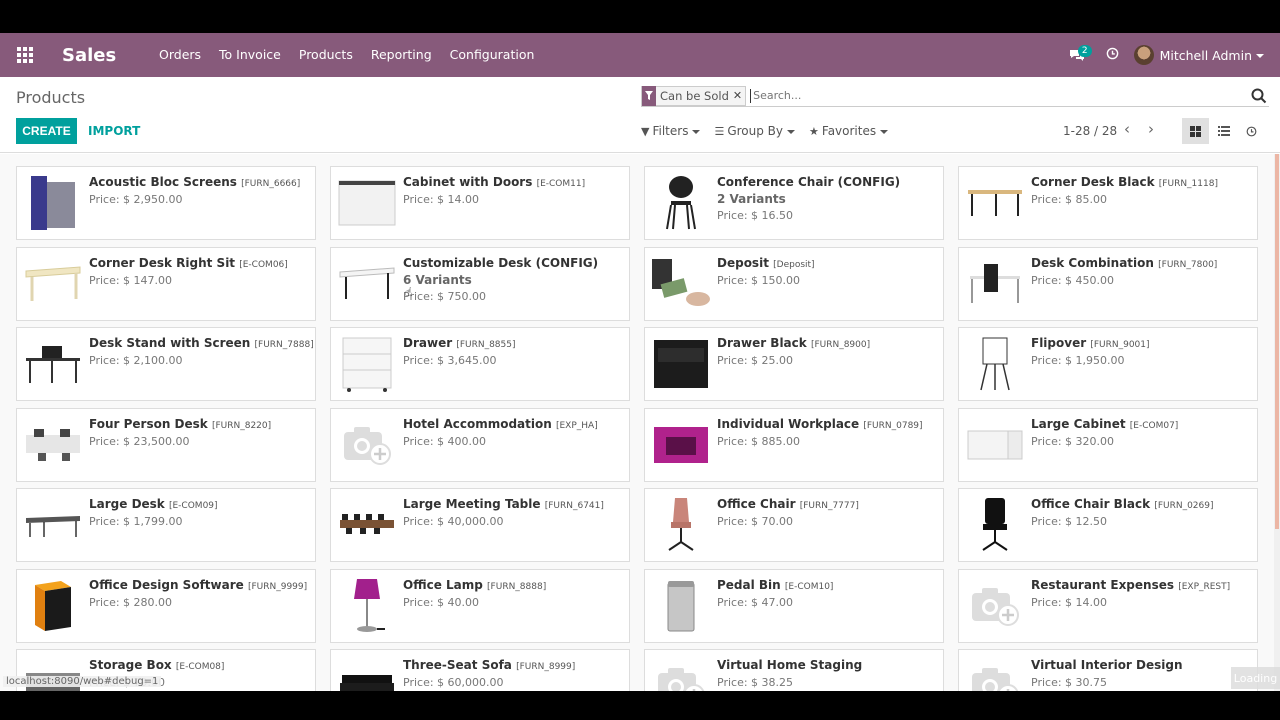 This screenshot has width=1280, height=720. I want to click on product-card: Virtual Interior Design Price: $ 30.75, so click(1108, 670).